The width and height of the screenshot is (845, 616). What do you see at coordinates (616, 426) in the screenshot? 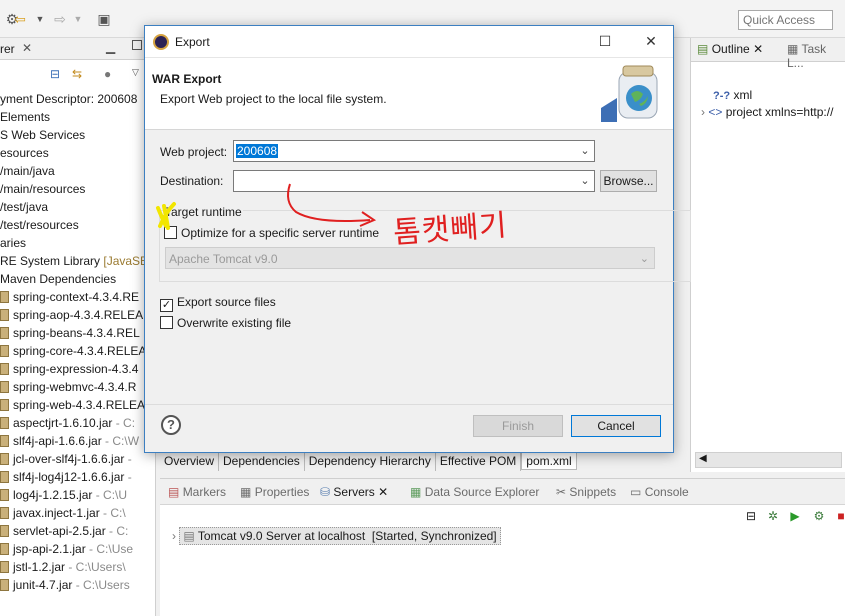
I see `cancel-button: Cancel` at bounding box center [616, 426].